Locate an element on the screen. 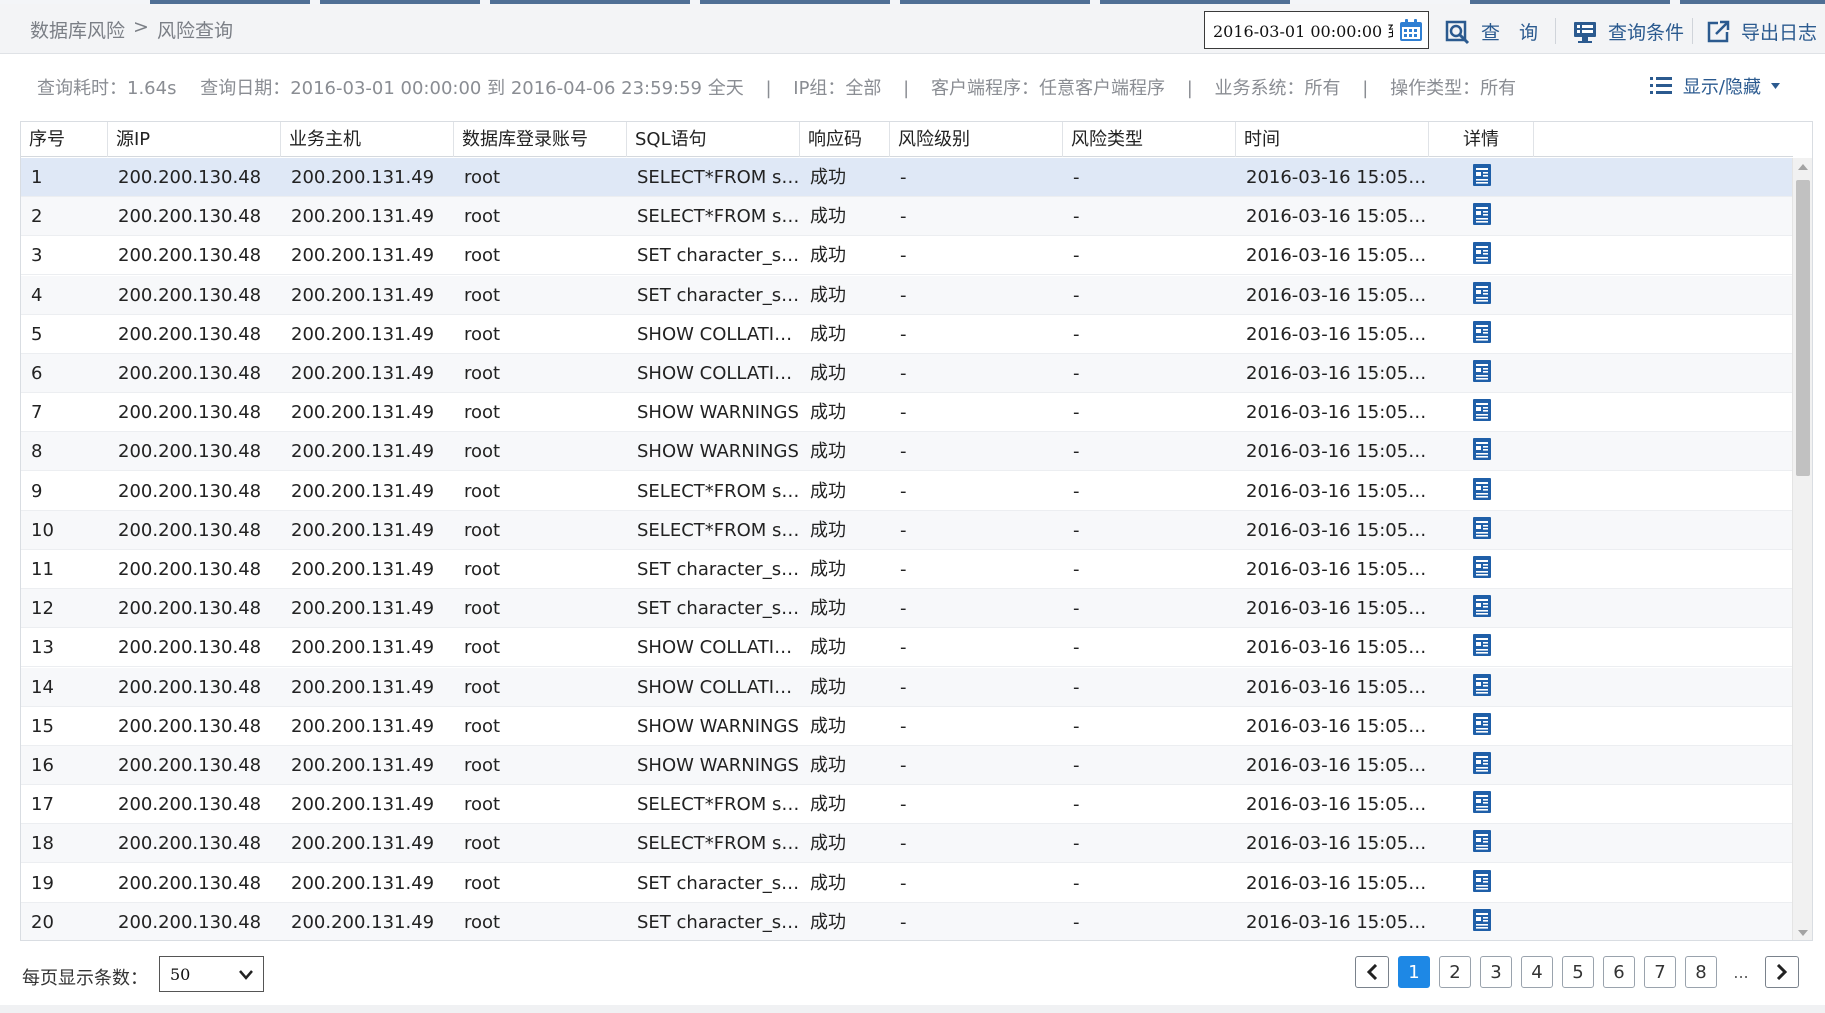 Image resolution: width=1825 pixels, height=1013 pixels. row-seq: 2 is located at coordinates (37, 217).